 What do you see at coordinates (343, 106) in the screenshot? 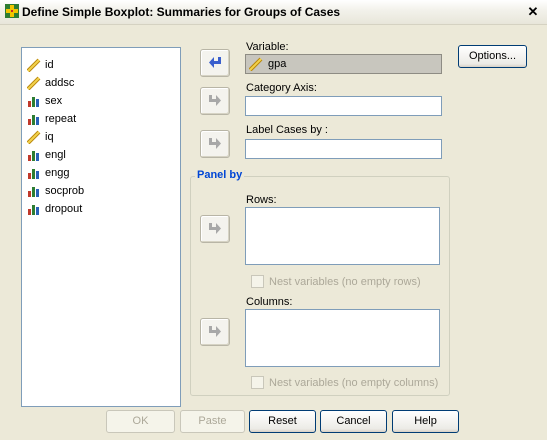
I see `category-axis-field` at bounding box center [343, 106].